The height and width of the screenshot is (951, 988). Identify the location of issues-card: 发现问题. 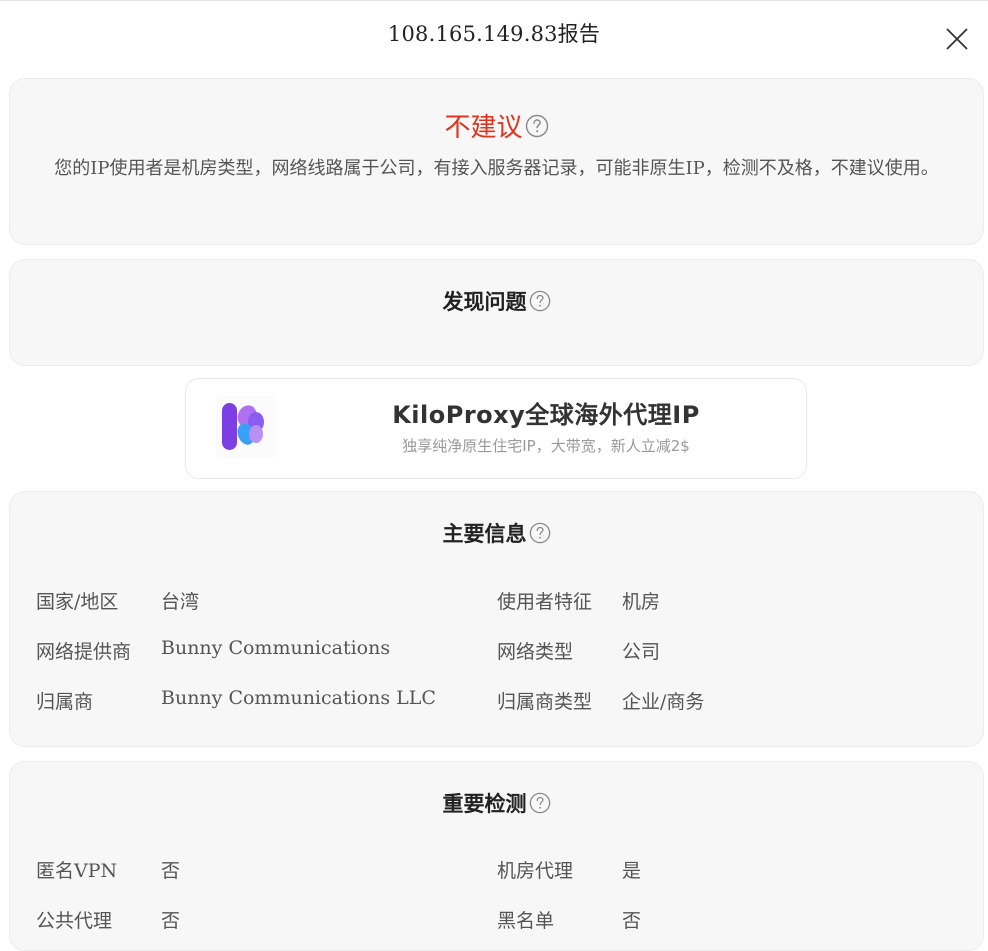
(496, 312).